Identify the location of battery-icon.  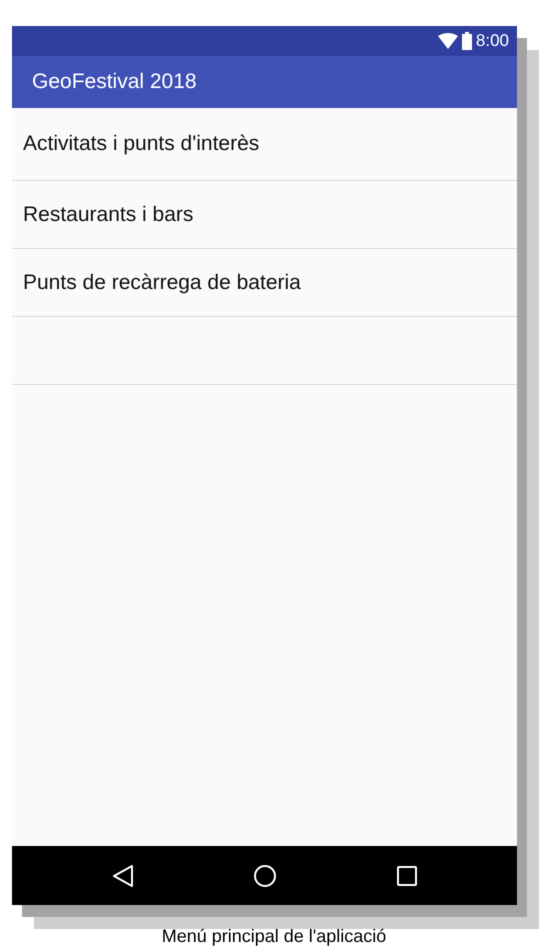
(467, 41).